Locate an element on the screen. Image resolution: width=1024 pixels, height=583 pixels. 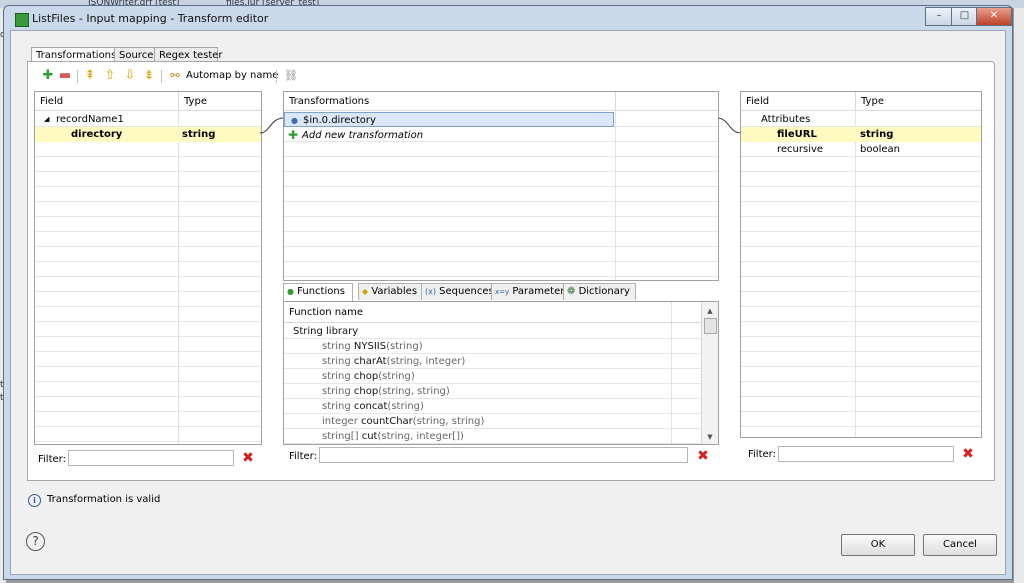
tab-label: Sequences is located at coordinates (466, 291).